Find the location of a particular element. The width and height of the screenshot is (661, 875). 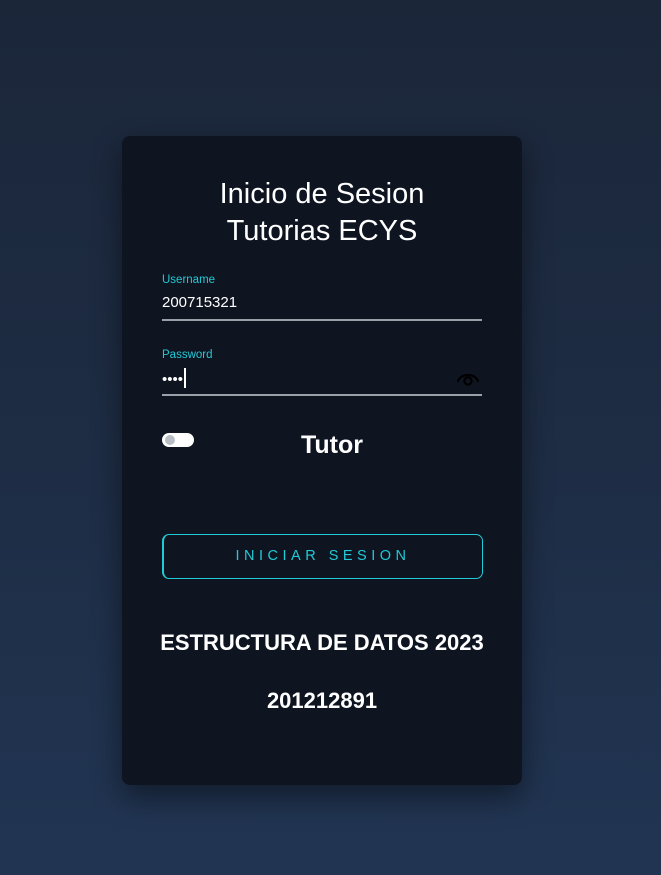

password-field: Password •••• is located at coordinates (322, 372).